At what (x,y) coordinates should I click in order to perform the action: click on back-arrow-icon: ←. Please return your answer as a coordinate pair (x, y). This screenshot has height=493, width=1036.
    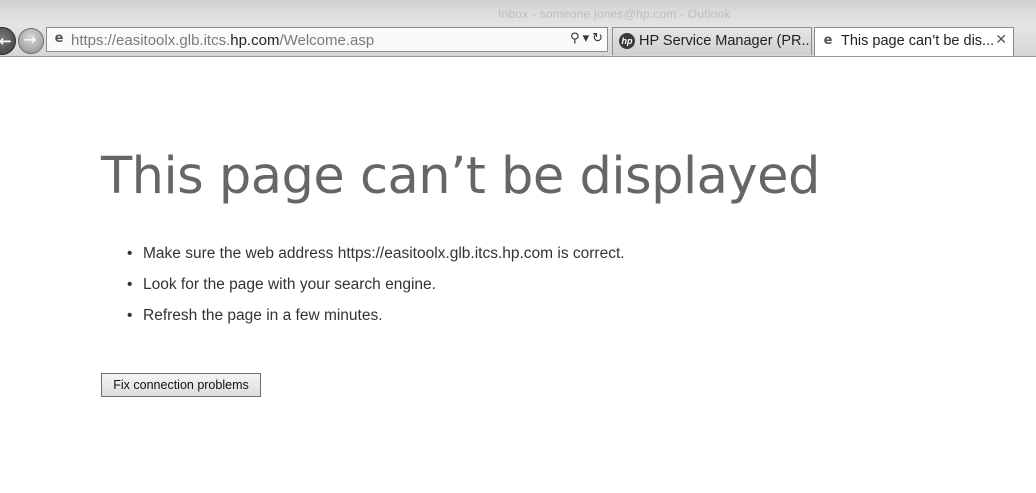
    Looking at the image, I should click on (6, 41).